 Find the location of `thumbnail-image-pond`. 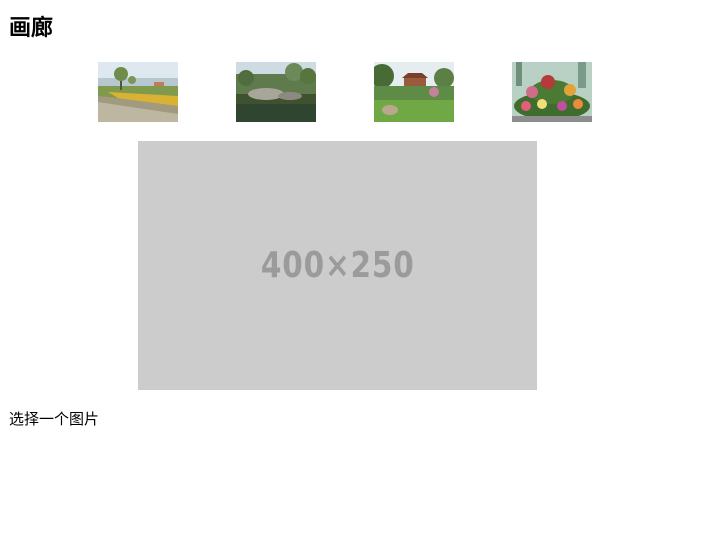

thumbnail-image-pond is located at coordinates (276, 92).